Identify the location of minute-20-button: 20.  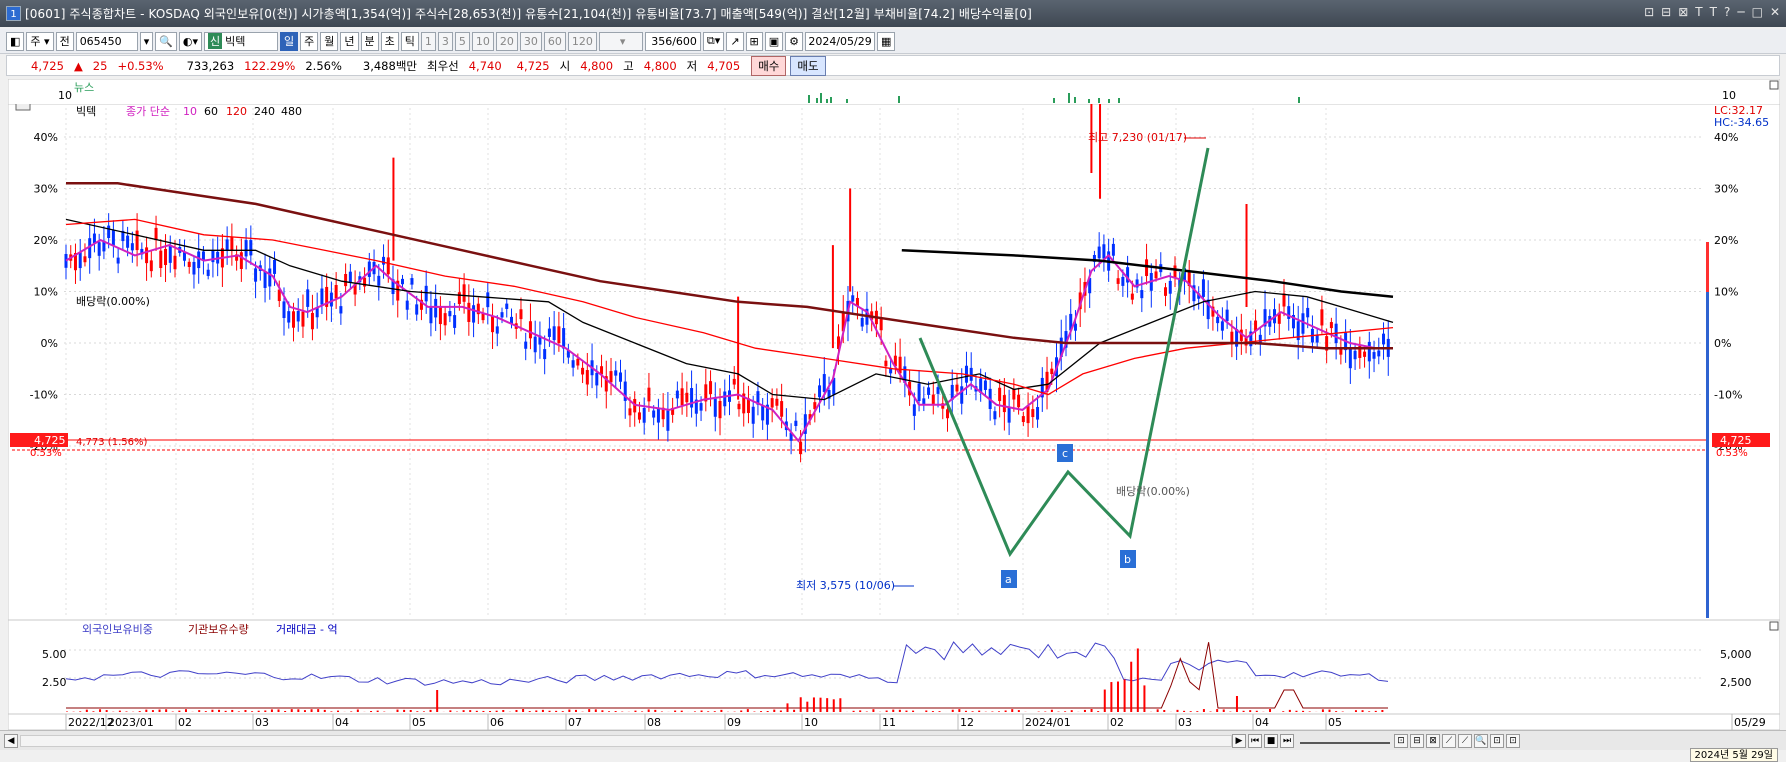
(507, 41).